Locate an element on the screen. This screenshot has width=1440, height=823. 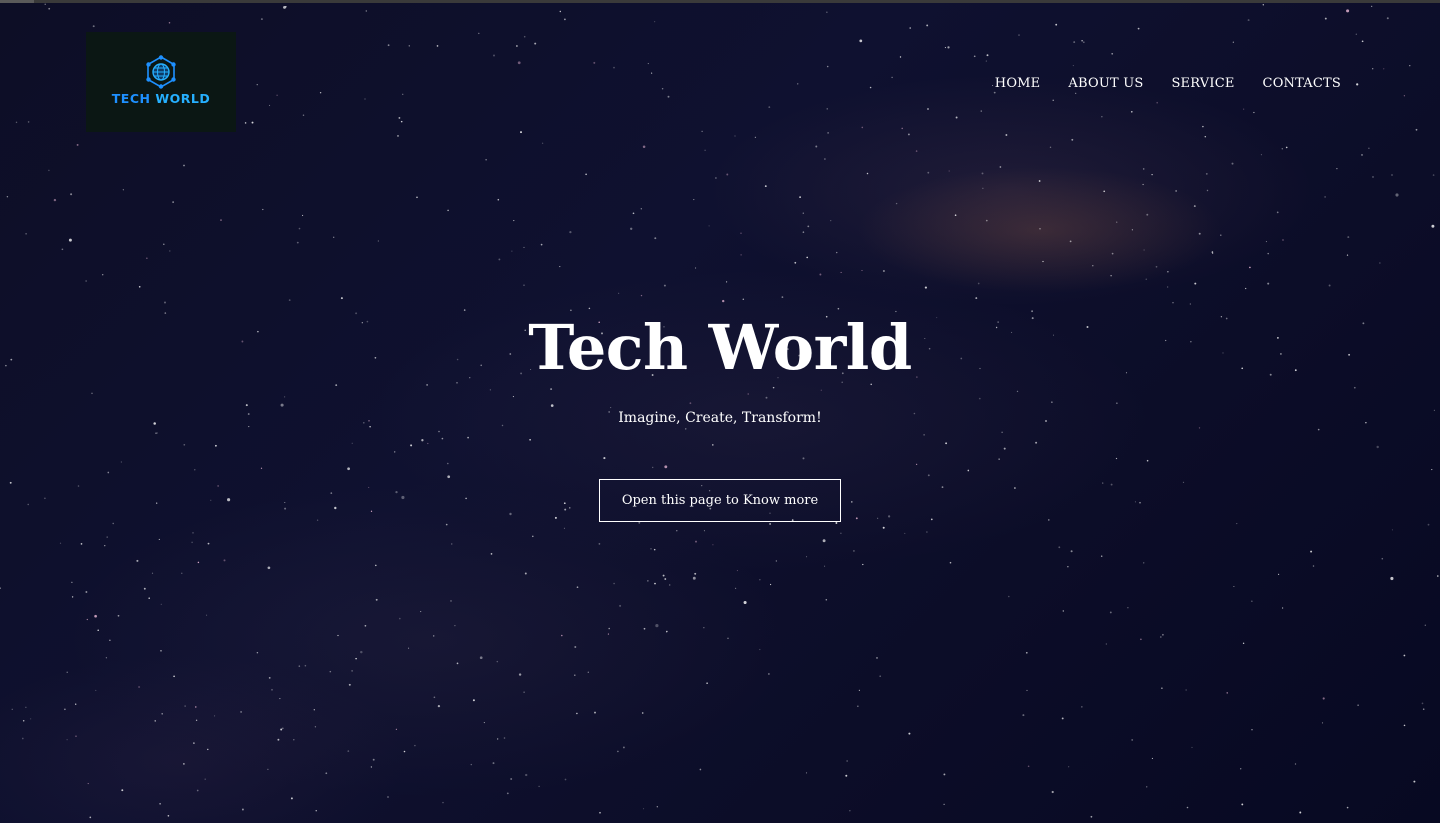
know-more-button: Open this page to Know more is located at coordinates (720, 500).